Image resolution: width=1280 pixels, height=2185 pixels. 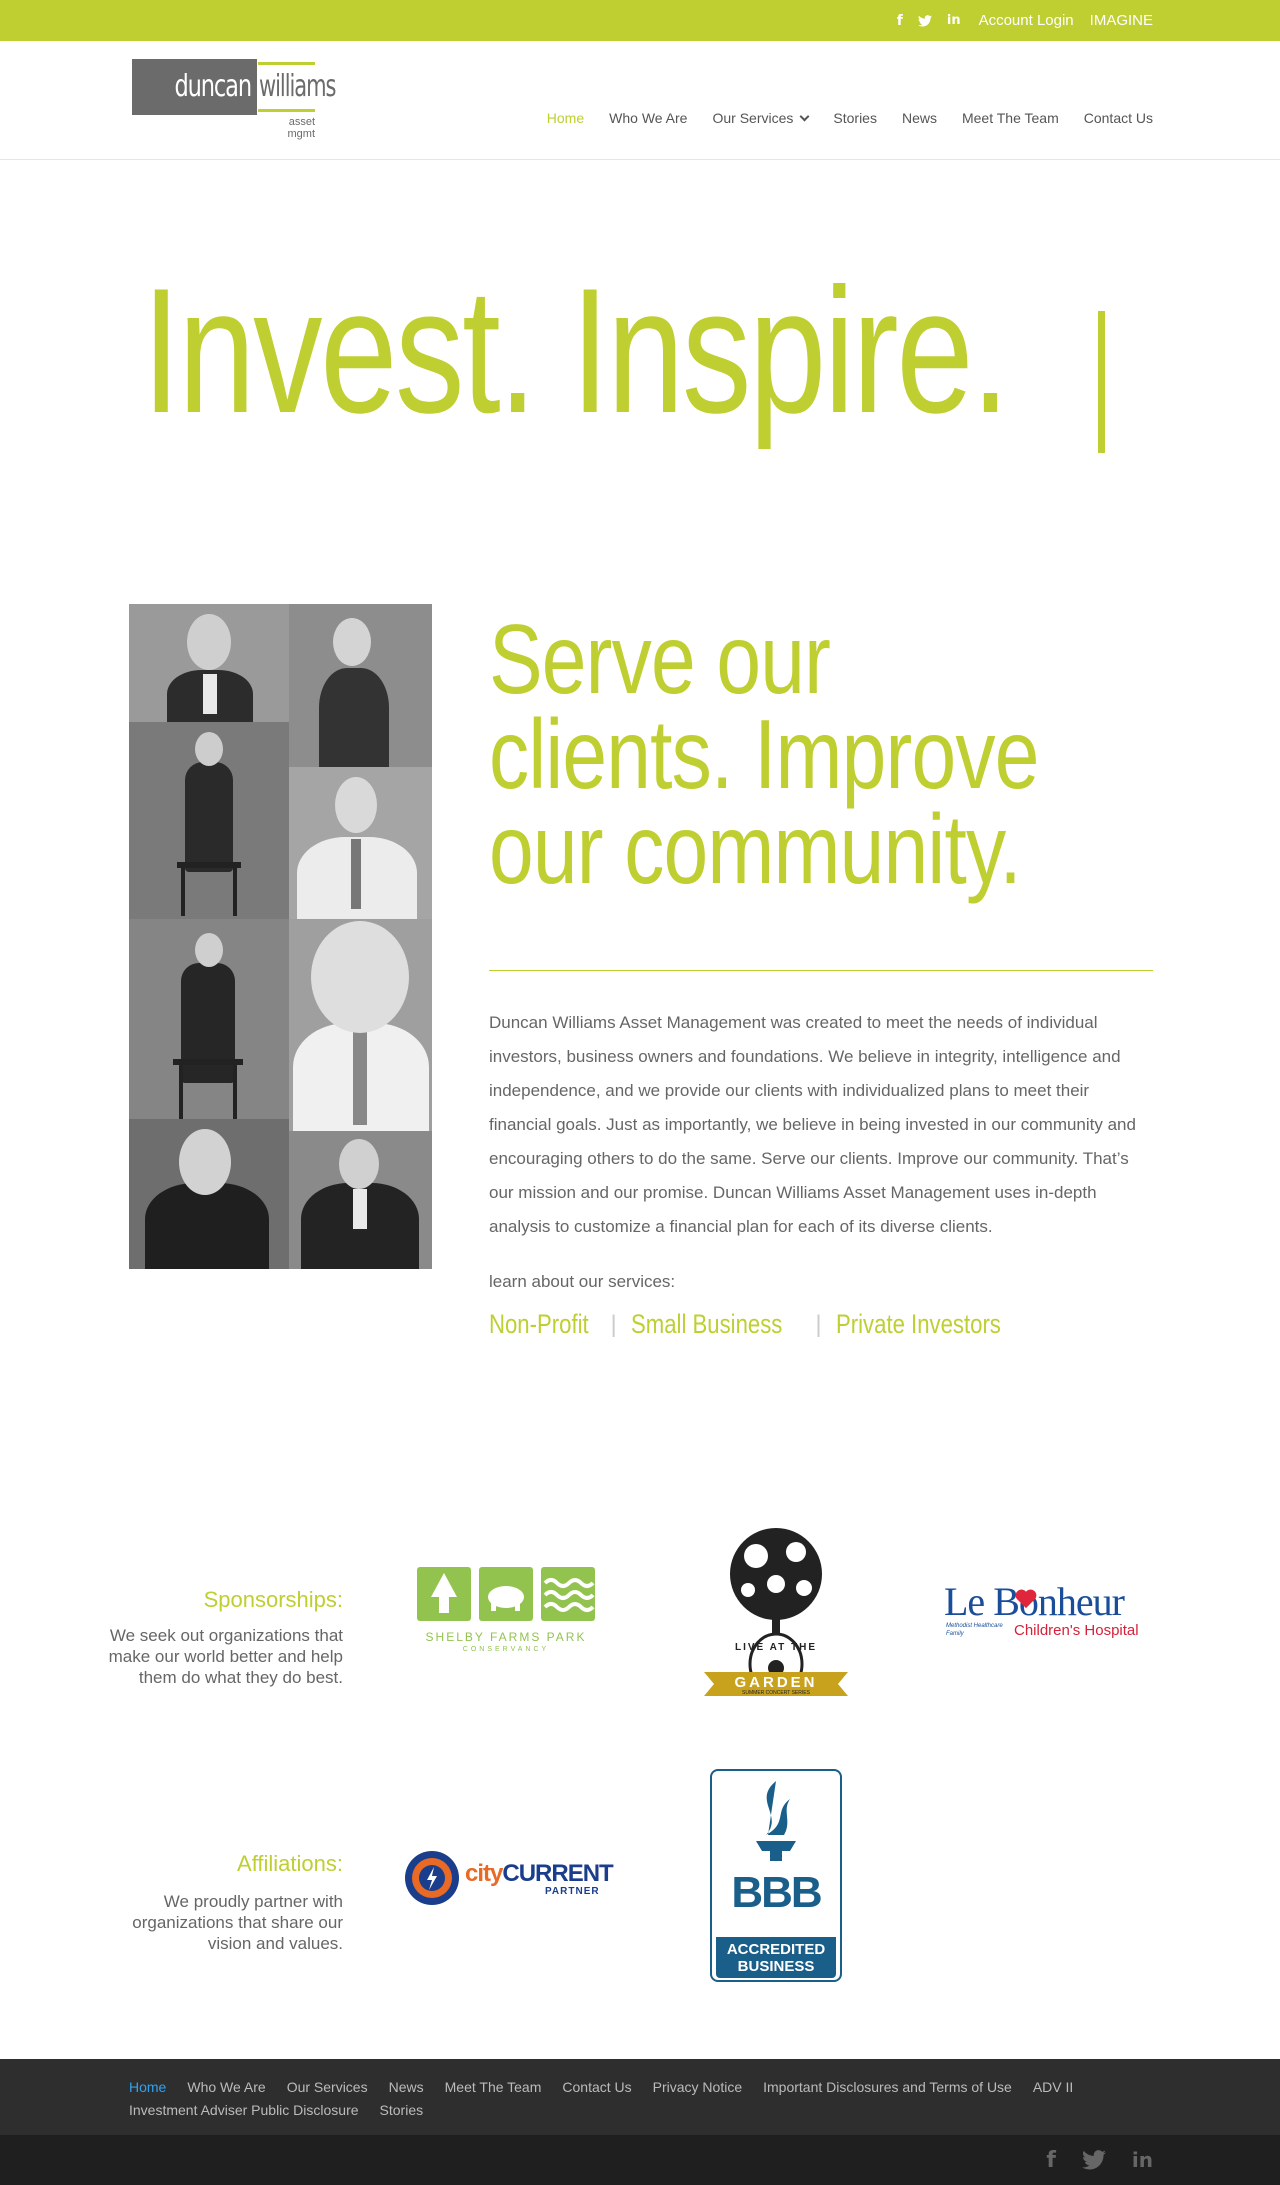 What do you see at coordinates (1026, 20) in the screenshot?
I see `account-login-link: Account Login` at bounding box center [1026, 20].